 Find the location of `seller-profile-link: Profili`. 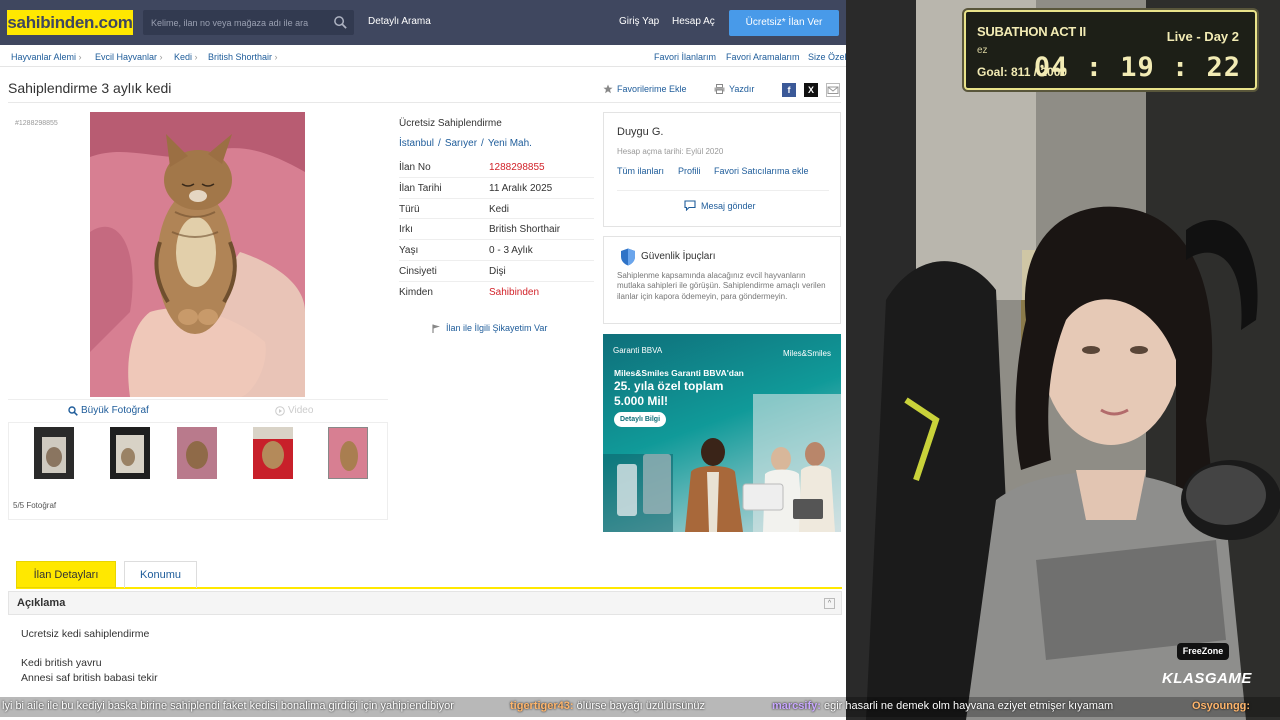

seller-profile-link: Profili is located at coordinates (689, 171).